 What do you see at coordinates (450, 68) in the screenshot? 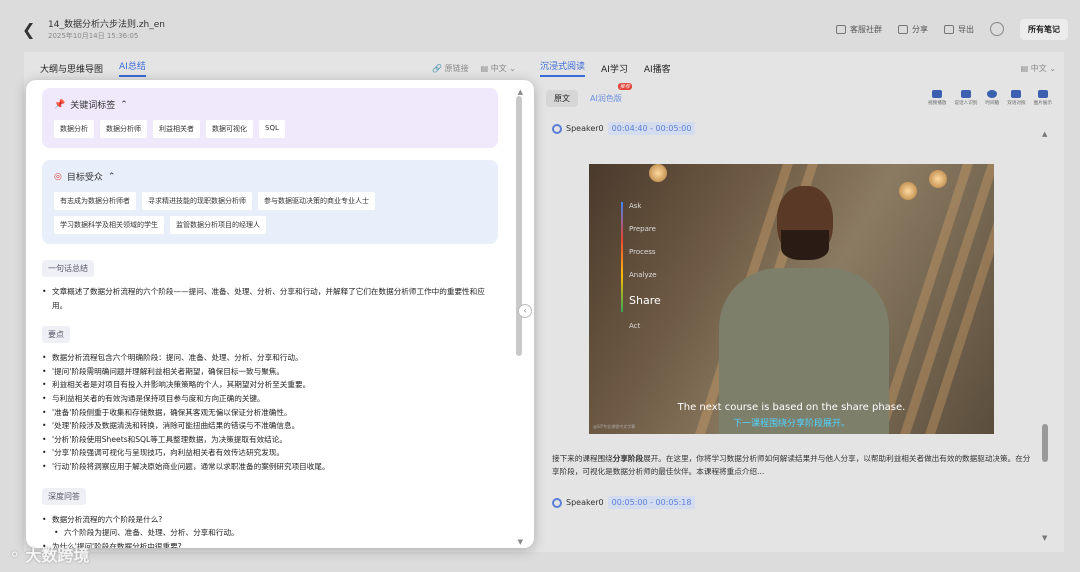
I see `original-link-button: 🔗 原链接` at bounding box center [450, 68].